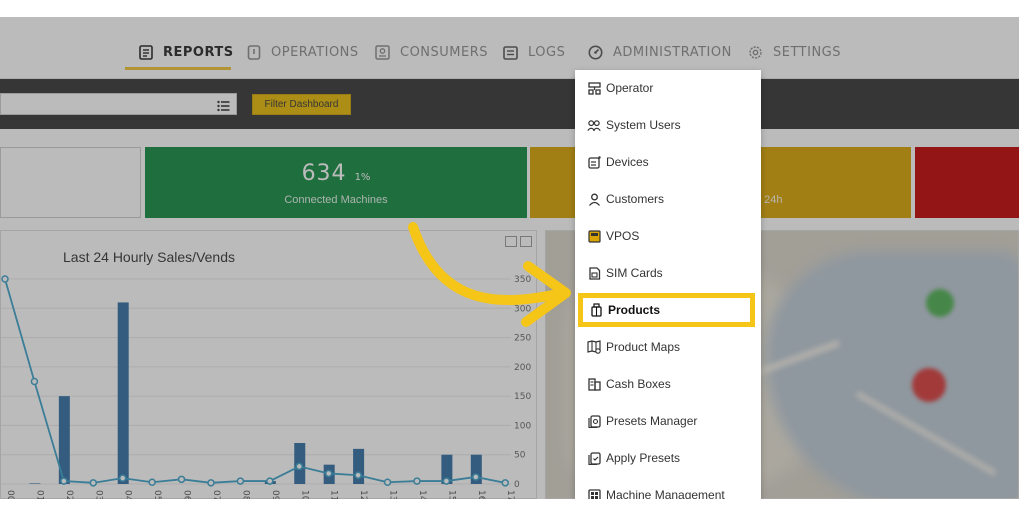 The height and width of the screenshot is (518, 1019). What do you see at coordinates (336, 173) in the screenshot?
I see `tile-value: 634 1%` at bounding box center [336, 173].